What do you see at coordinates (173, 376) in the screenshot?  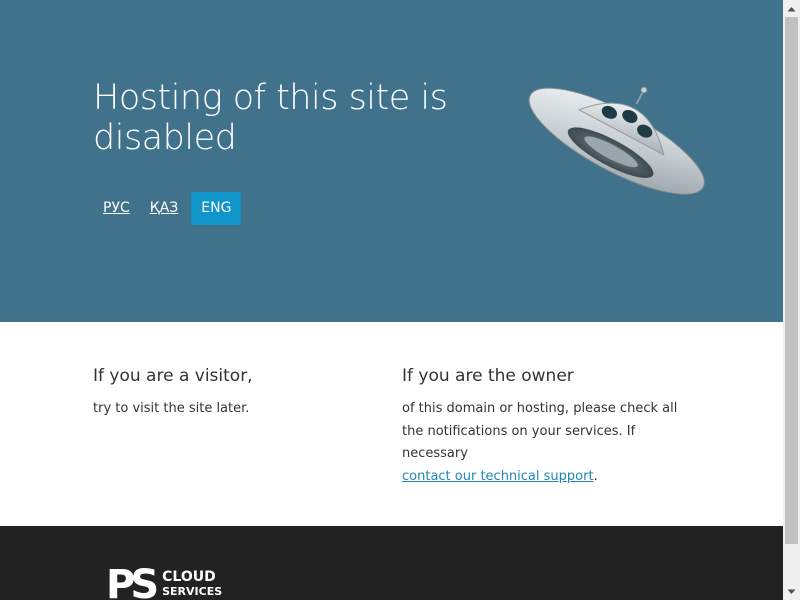 I see `visitor-heading: If you are a visitor,` at bounding box center [173, 376].